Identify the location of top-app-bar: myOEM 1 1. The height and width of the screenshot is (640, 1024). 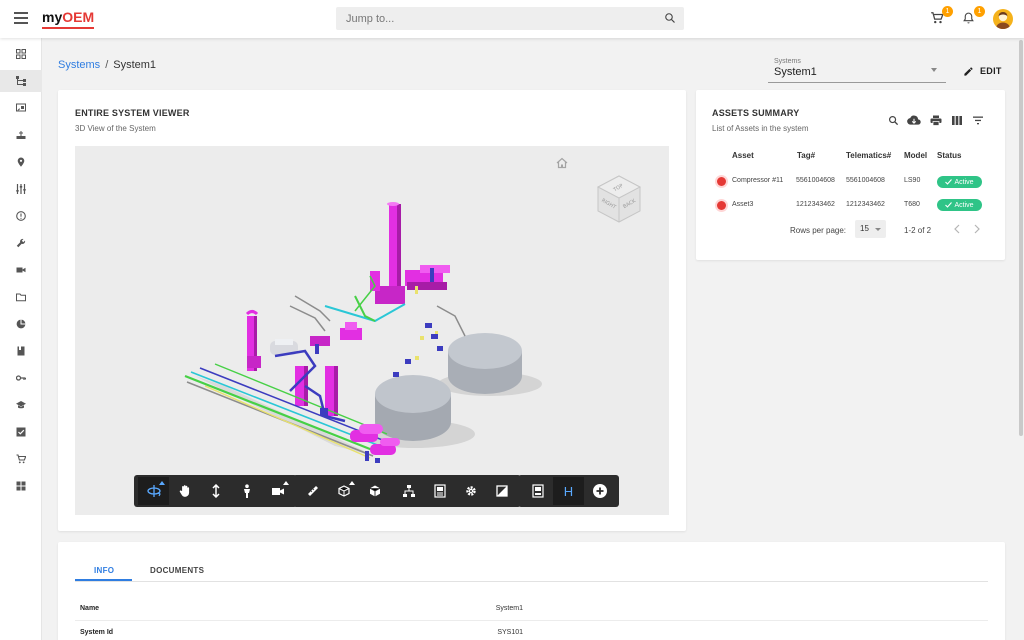
(512, 19).